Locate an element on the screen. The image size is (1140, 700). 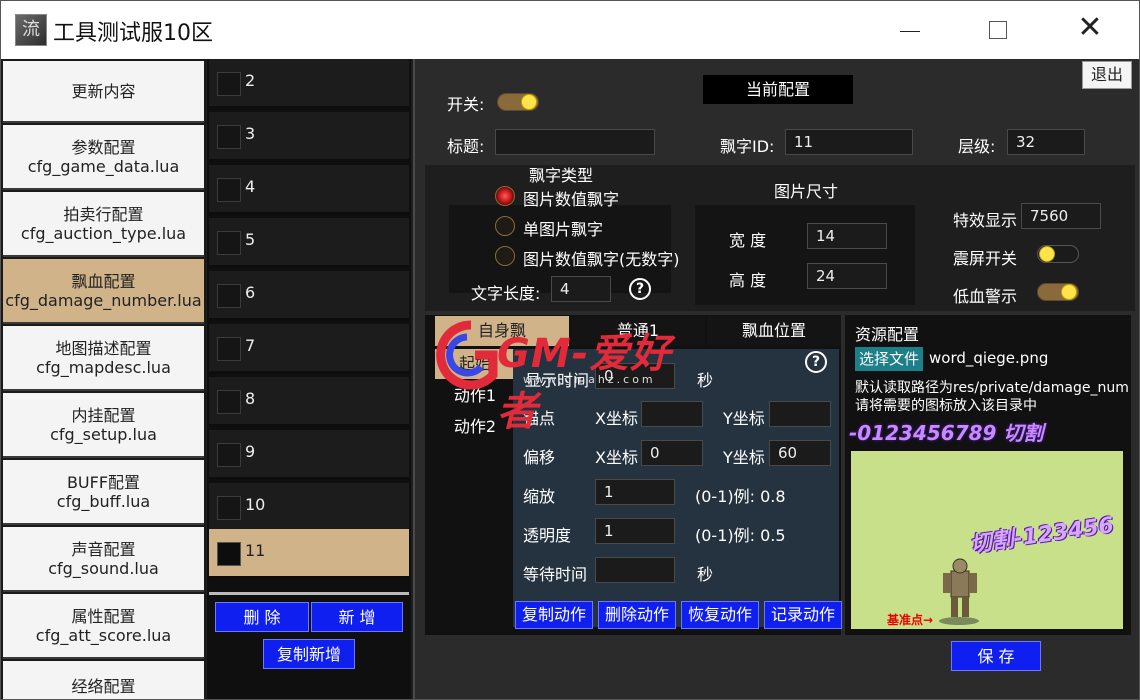
subtab-action1: 动作1 is located at coordinates (475, 396).